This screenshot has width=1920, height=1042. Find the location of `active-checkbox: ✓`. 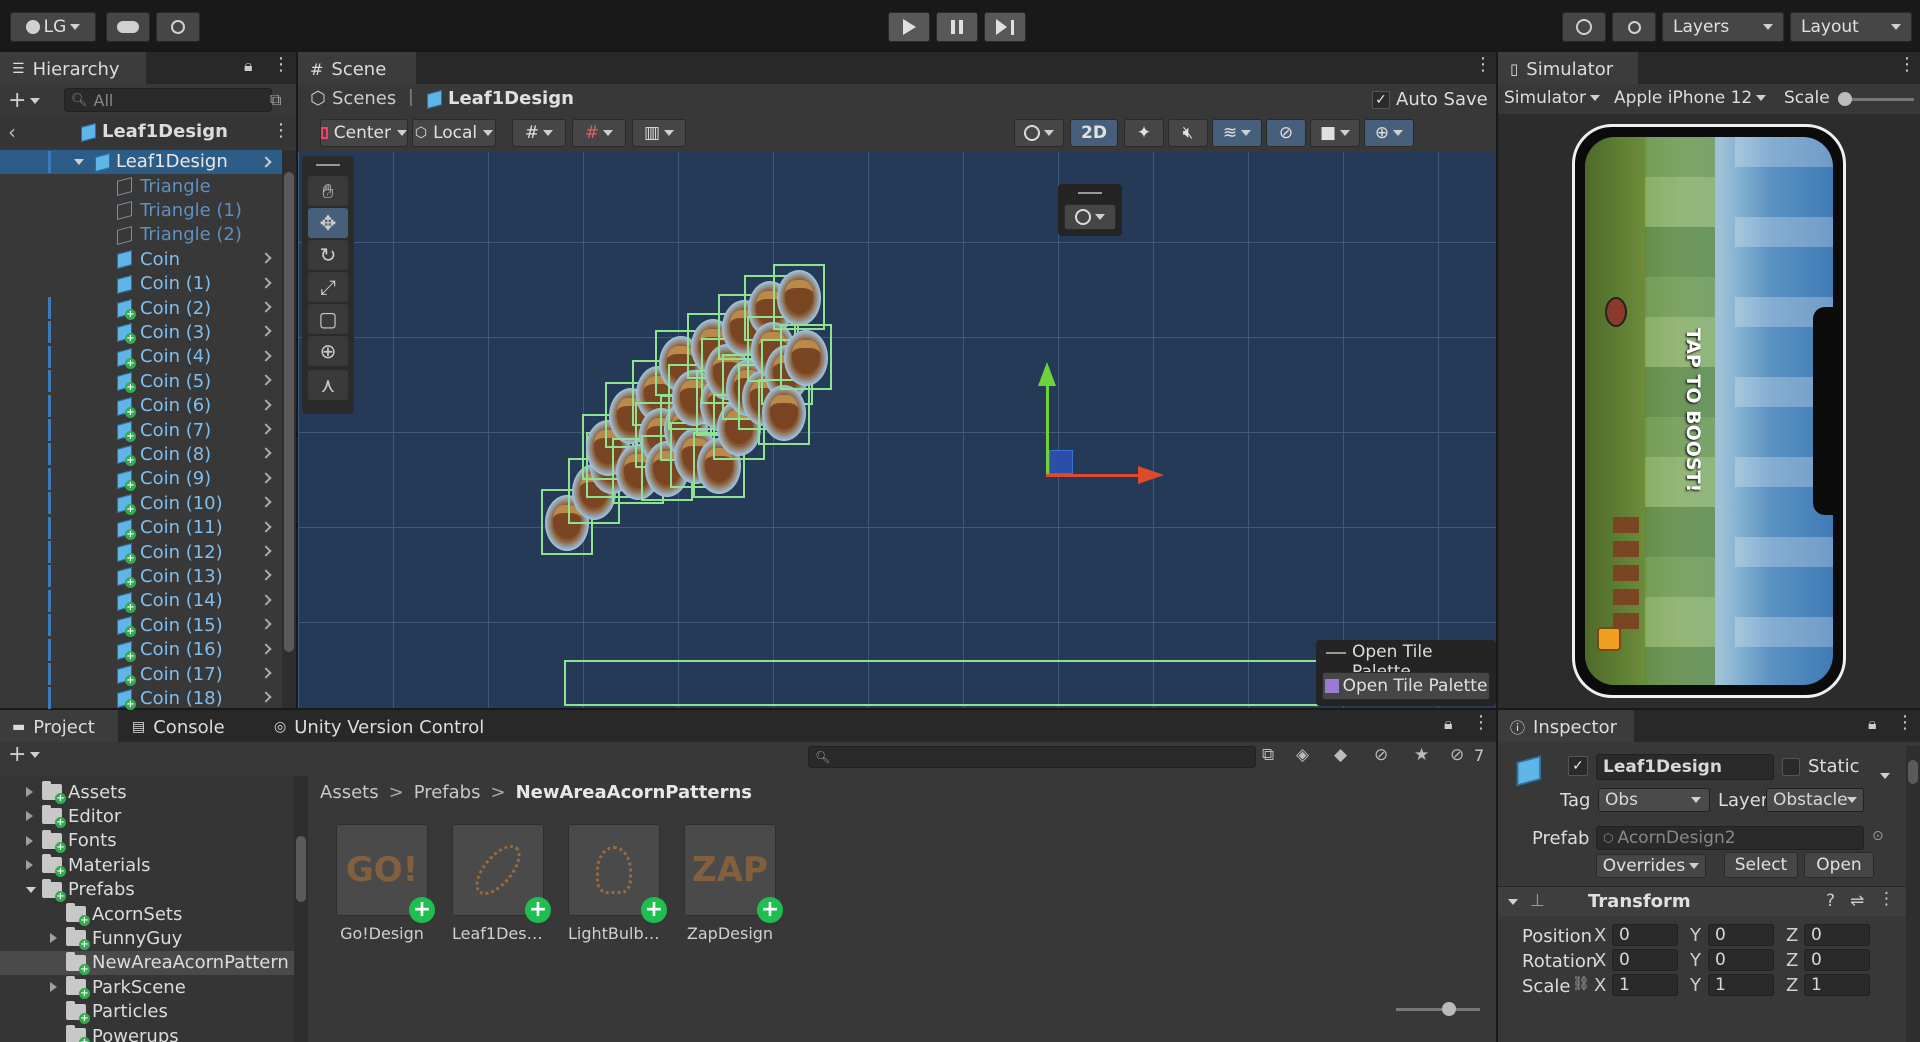

active-checkbox: ✓ is located at coordinates (1578, 766).